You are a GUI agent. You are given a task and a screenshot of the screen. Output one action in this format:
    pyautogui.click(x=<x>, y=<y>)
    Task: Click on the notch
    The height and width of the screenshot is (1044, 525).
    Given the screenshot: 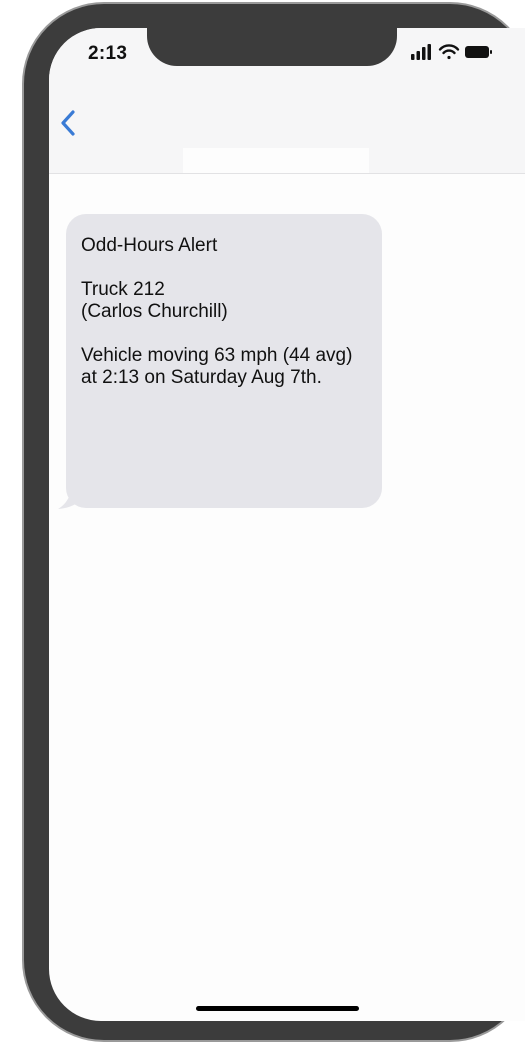 What is the action you would take?
    pyautogui.click(x=272, y=47)
    